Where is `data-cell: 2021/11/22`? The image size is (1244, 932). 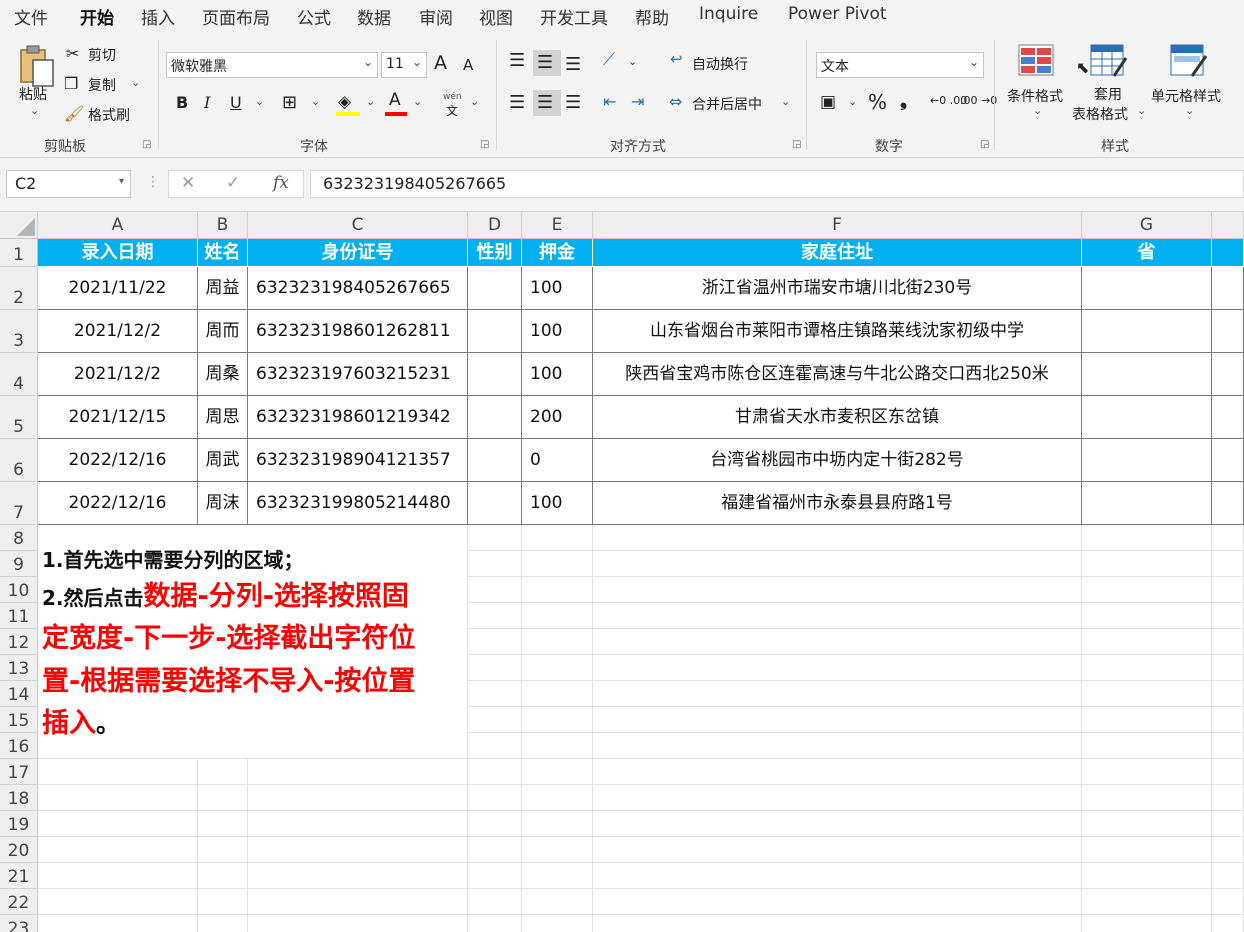
data-cell: 2021/11/22 is located at coordinates (118, 288).